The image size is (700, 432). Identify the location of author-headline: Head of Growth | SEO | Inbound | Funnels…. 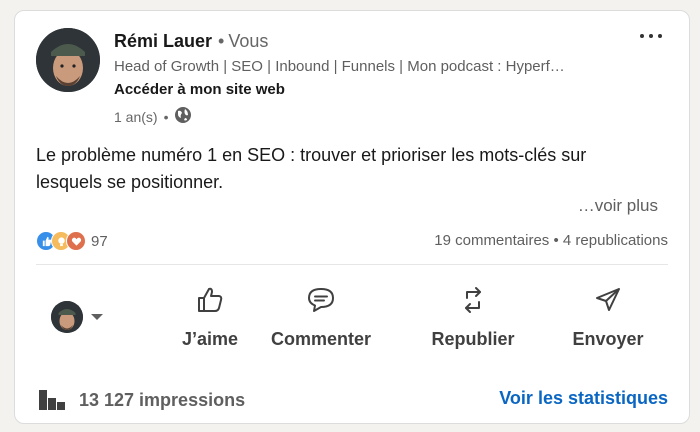
(339, 66).